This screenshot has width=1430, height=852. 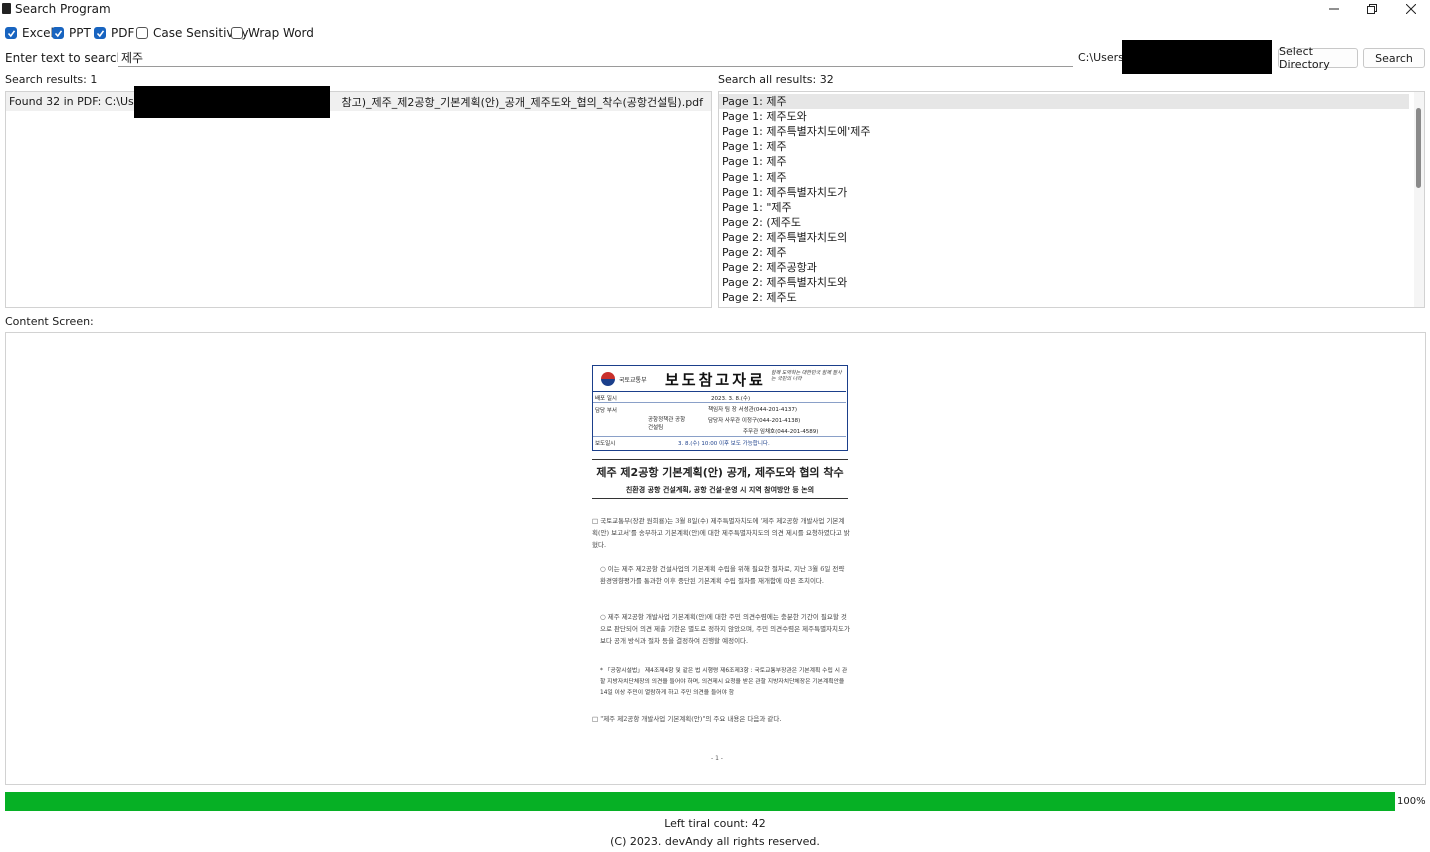 What do you see at coordinates (1064, 252) in the screenshot?
I see `list-item: Page 2: 제주` at bounding box center [1064, 252].